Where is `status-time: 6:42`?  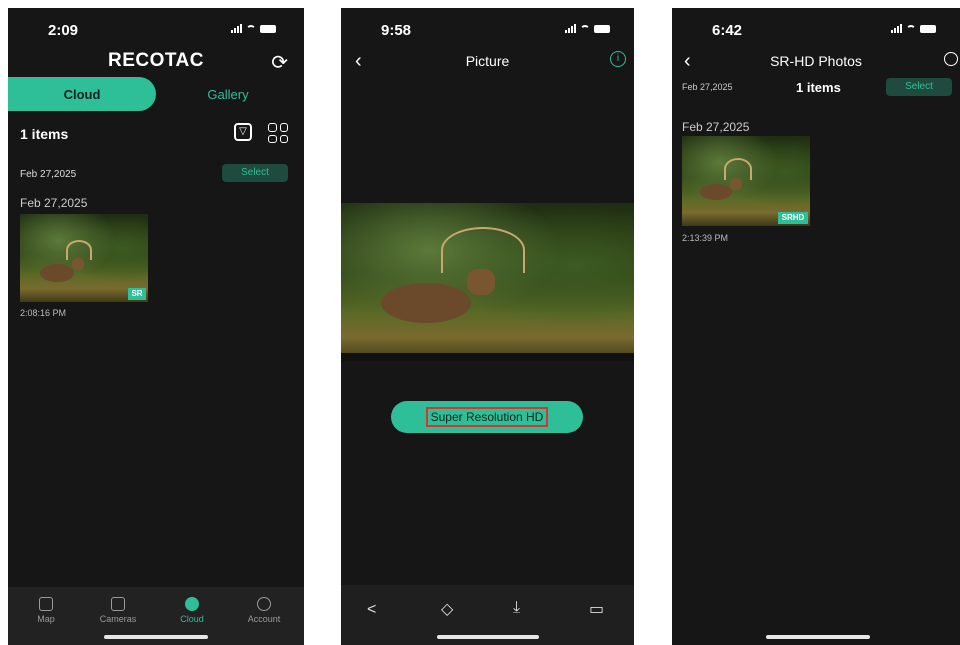
status-time: 6:42 is located at coordinates (727, 30).